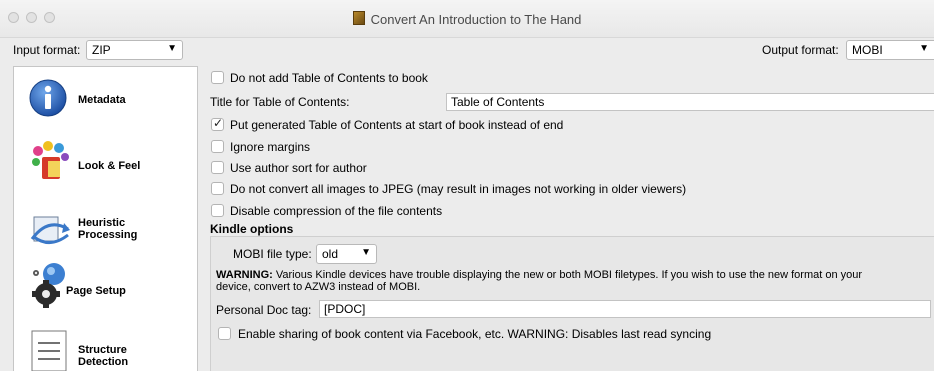 Image resolution: width=934 pixels, height=371 pixels. I want to click on no-jpeg-checkbox, so click(217, 188).